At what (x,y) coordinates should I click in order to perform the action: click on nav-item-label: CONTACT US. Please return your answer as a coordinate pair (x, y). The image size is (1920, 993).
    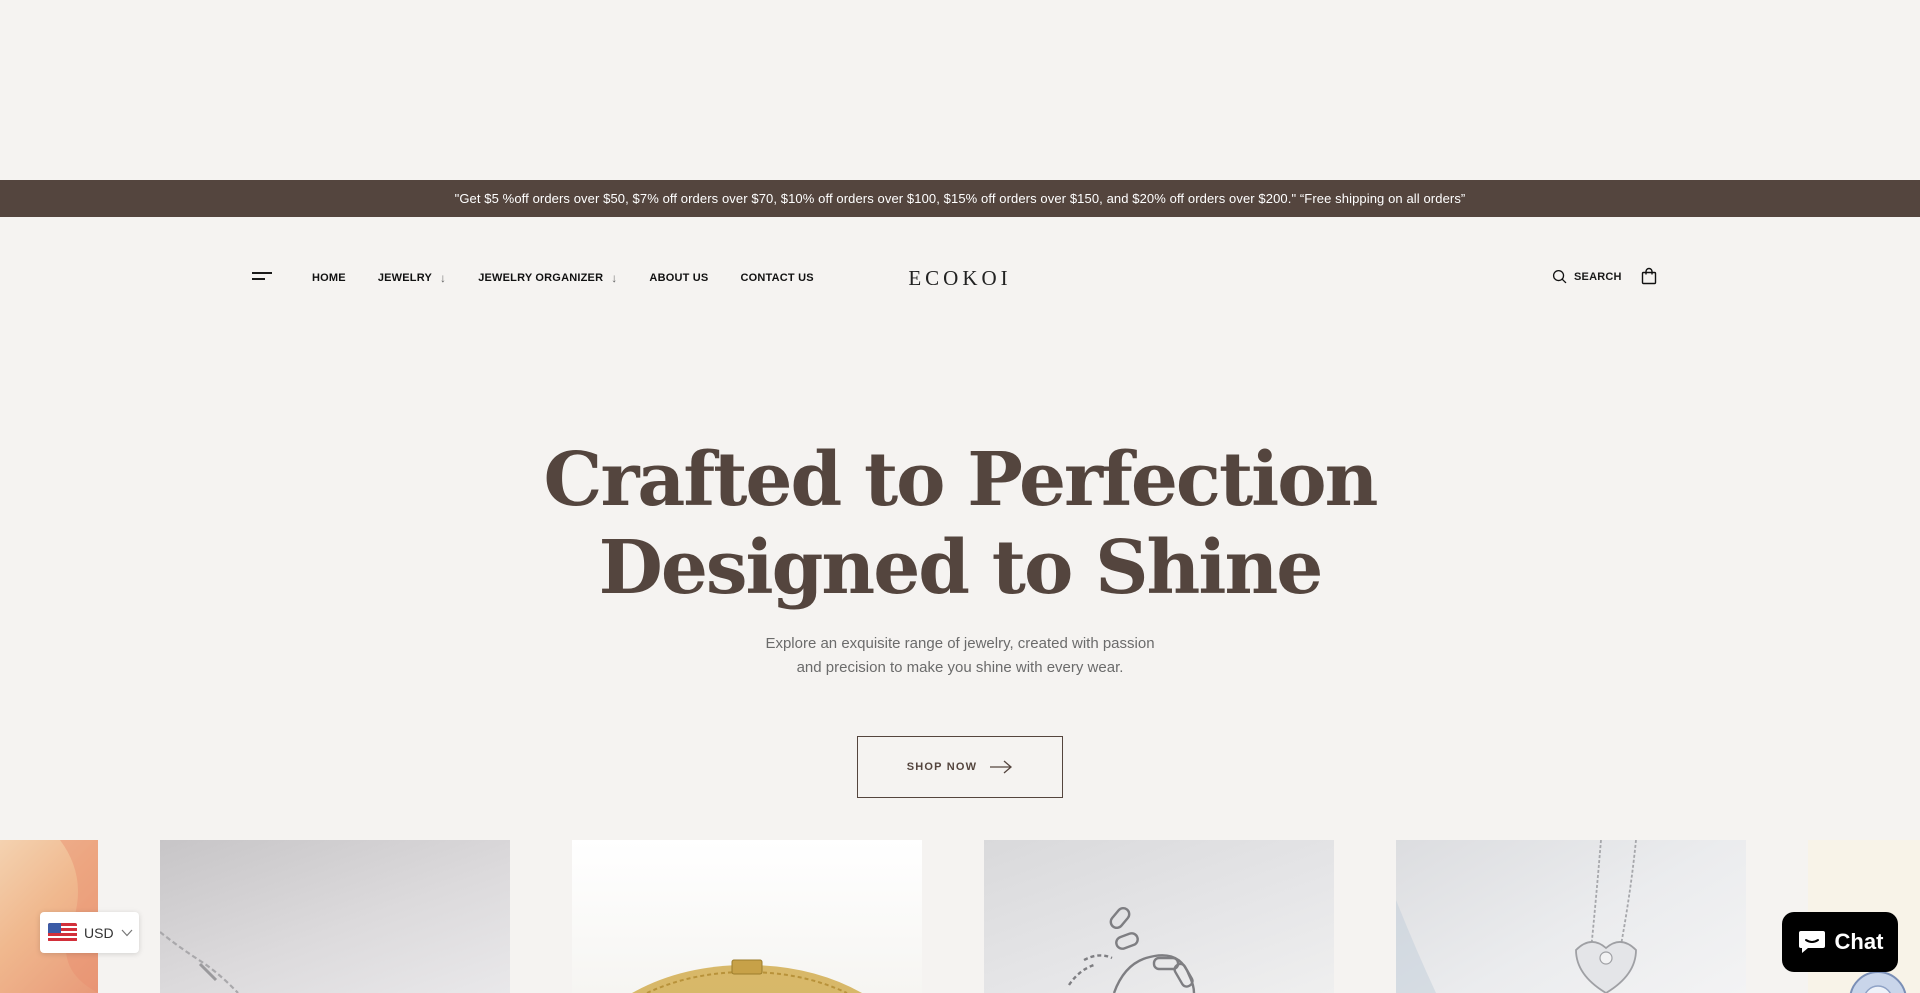
    Looking at the image, I should click on (777, 278).